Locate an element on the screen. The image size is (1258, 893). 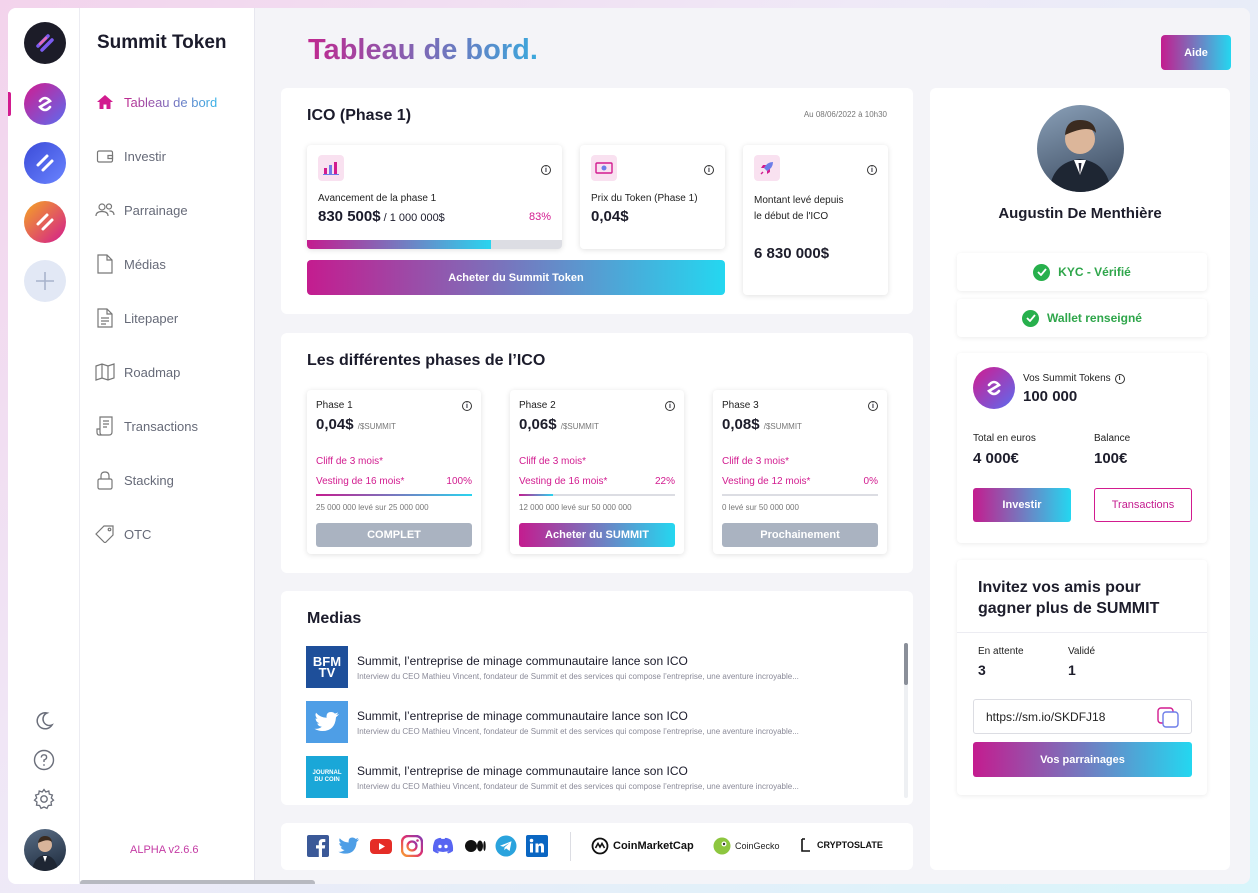
media-scrollbar-track is located at coordinates (906, 720).